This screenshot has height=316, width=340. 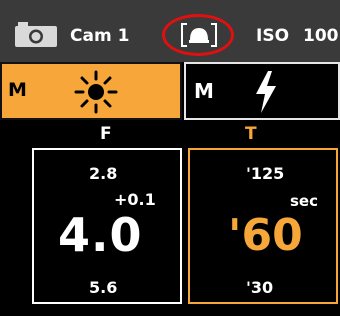 I want to click on flash-mode-tab: M, so click(x=262, y=91).